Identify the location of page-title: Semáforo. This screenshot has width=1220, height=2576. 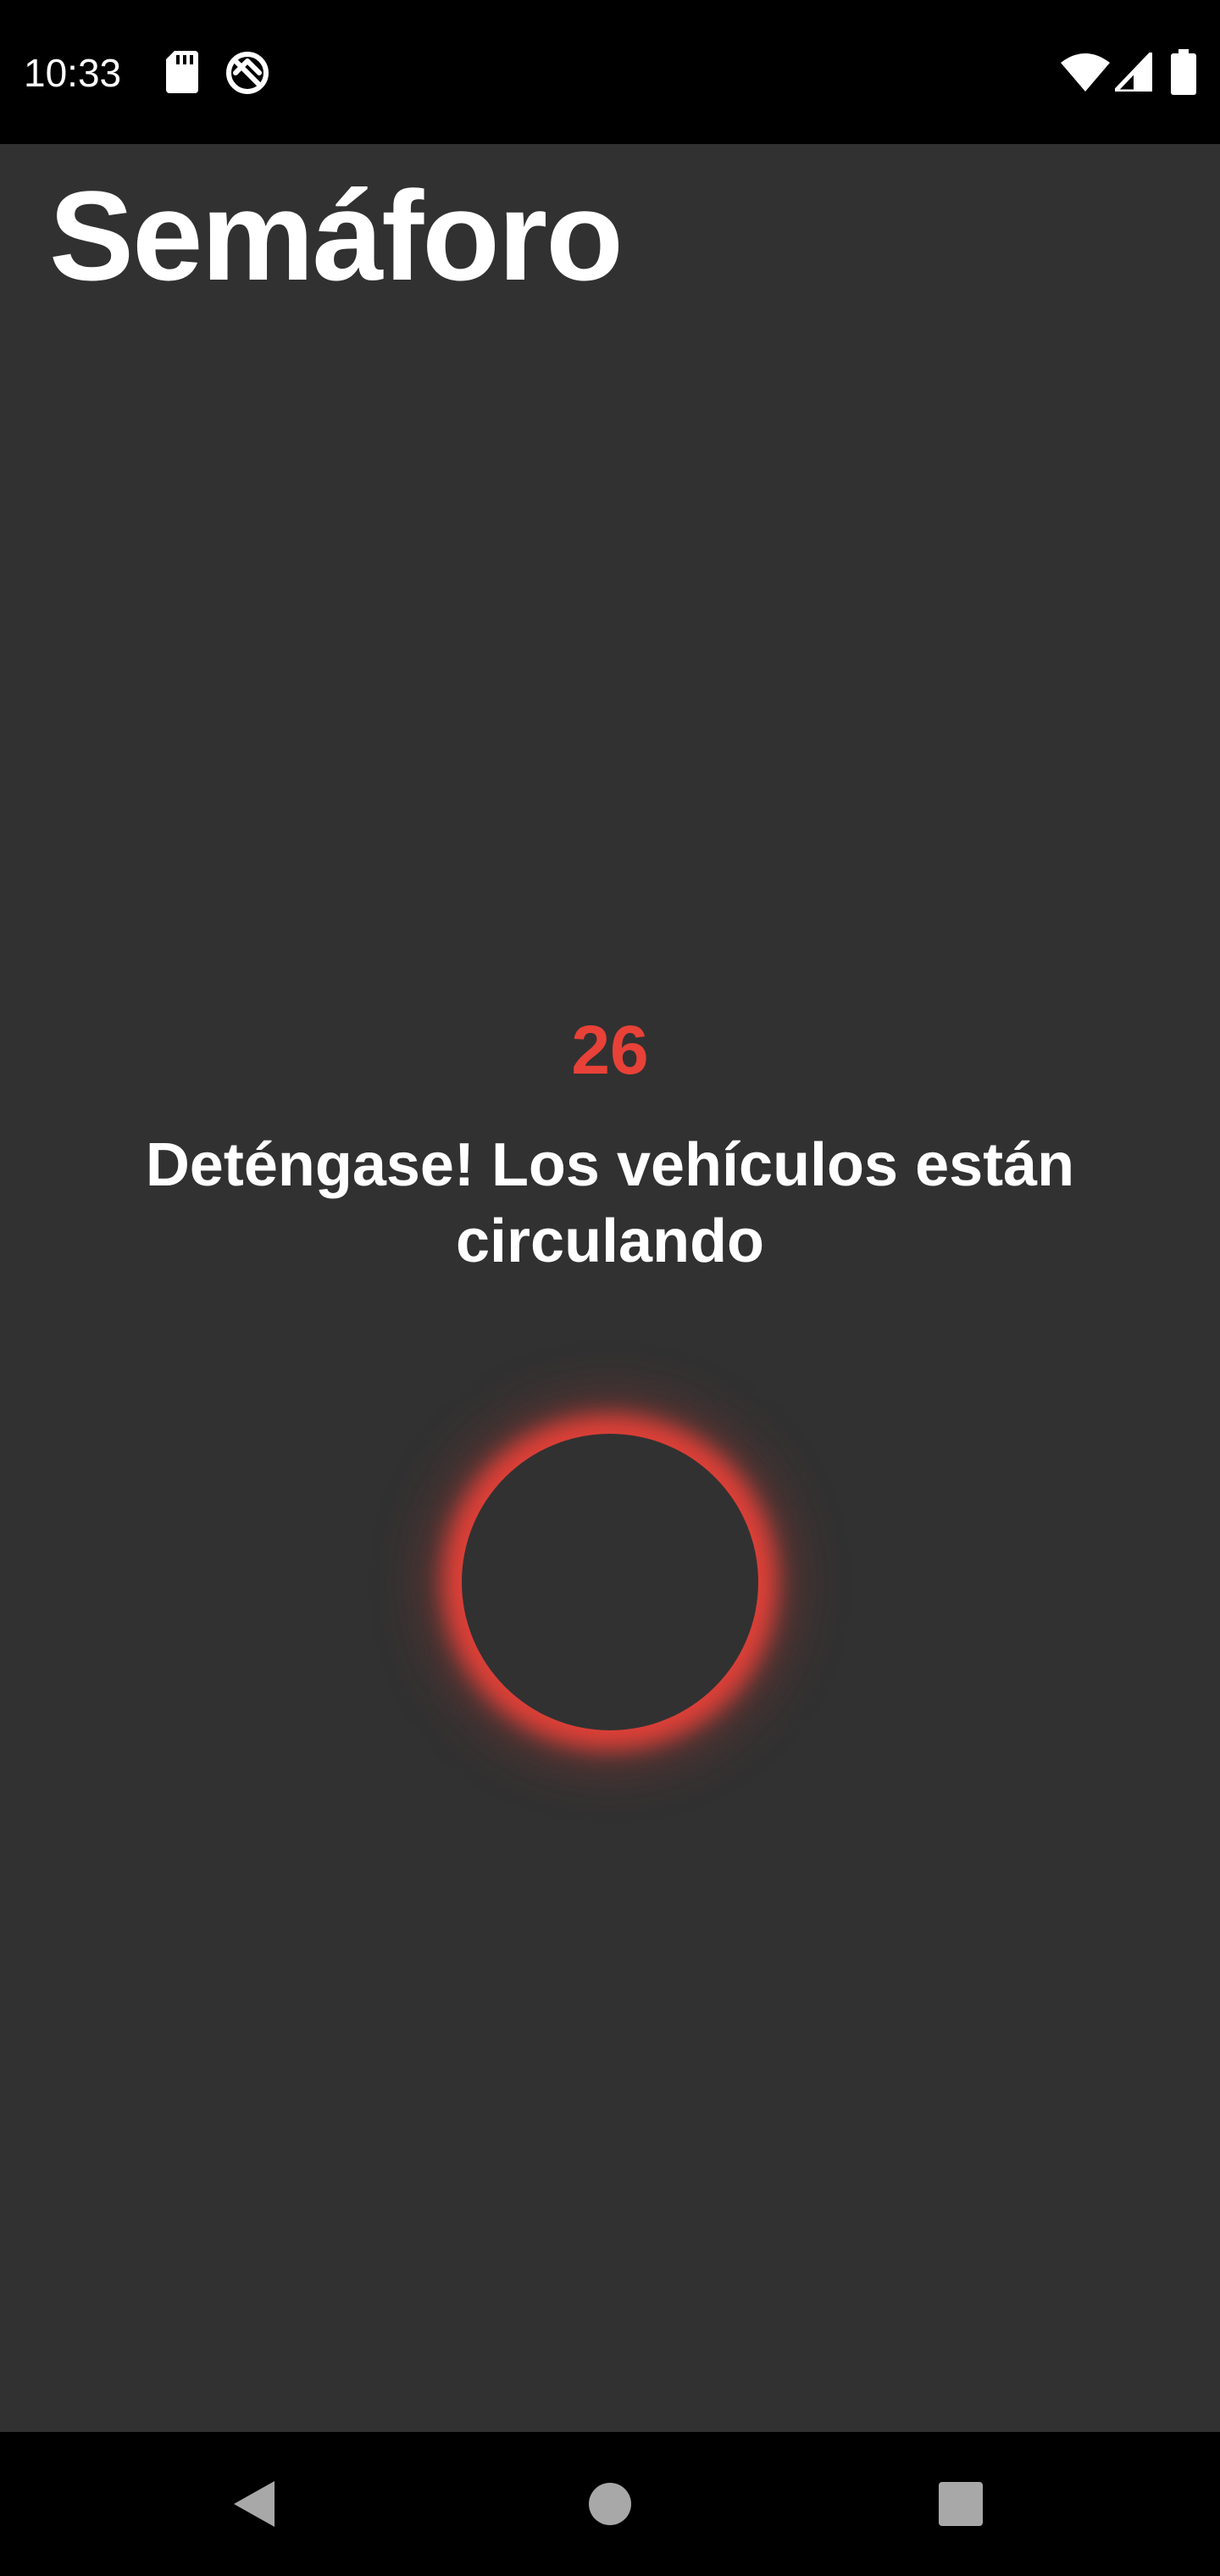
(336, 235).